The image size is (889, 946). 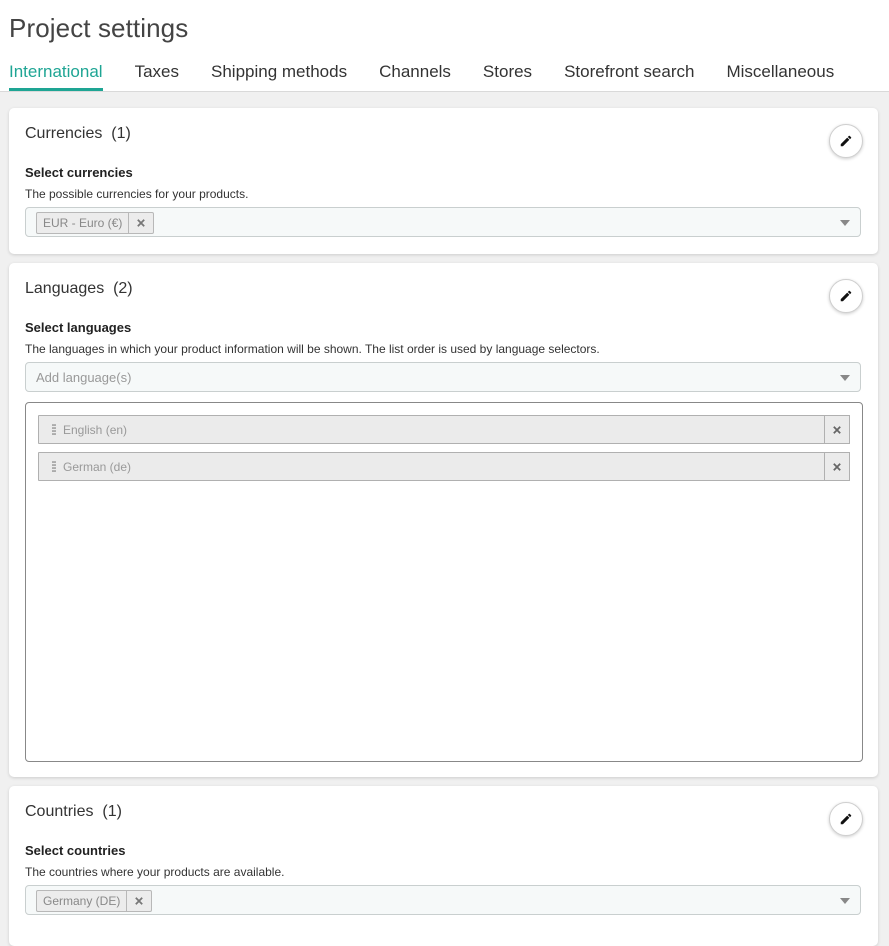 I want to click on language-item-label: German (de), so click(x=97, y=467).